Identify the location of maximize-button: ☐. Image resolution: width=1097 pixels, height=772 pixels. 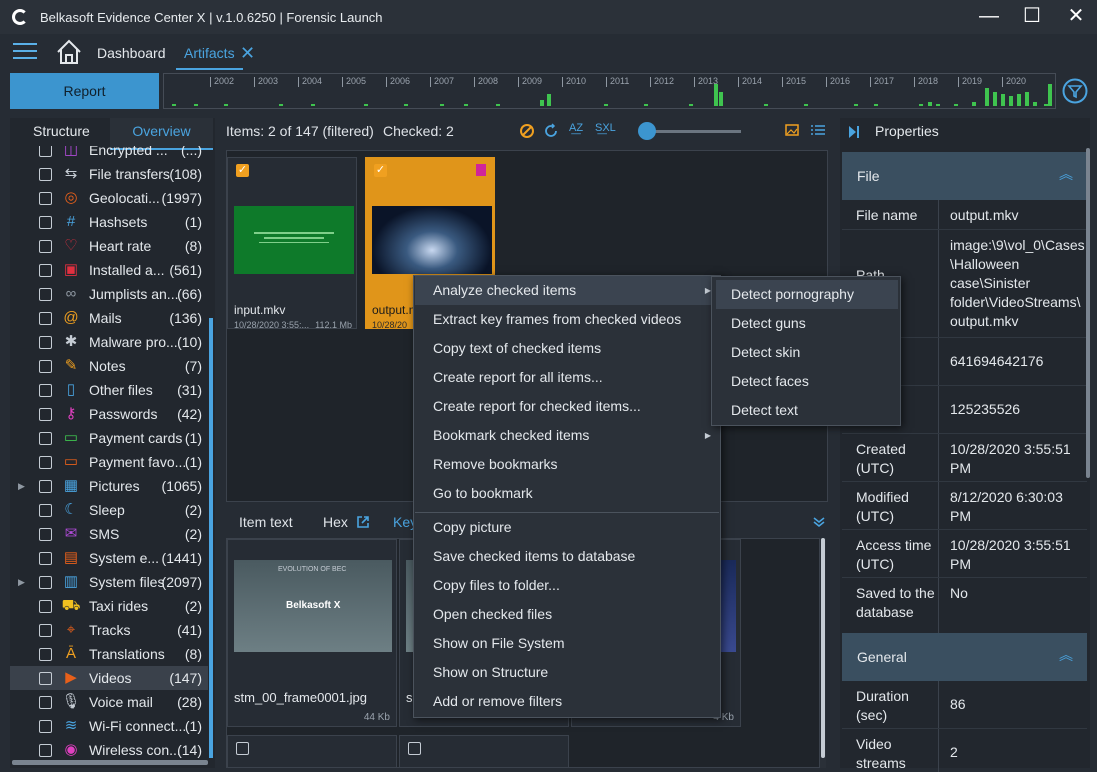
(1032, 16).